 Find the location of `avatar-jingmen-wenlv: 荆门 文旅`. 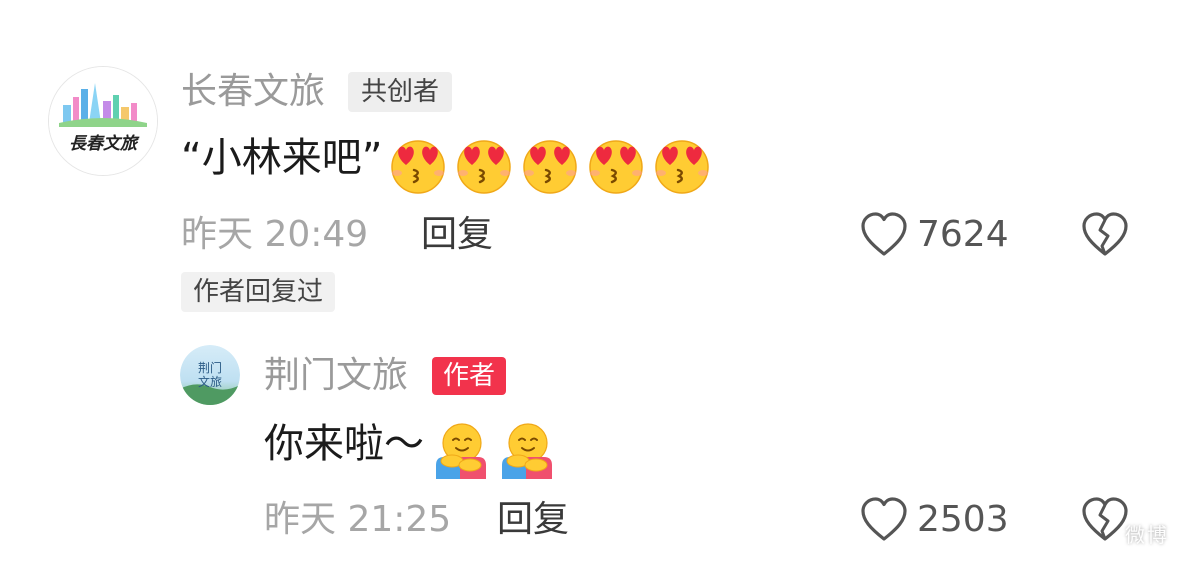

avatar-jingmen-wenlv: 荆门 文旅 is located at coordinates (210, 375).